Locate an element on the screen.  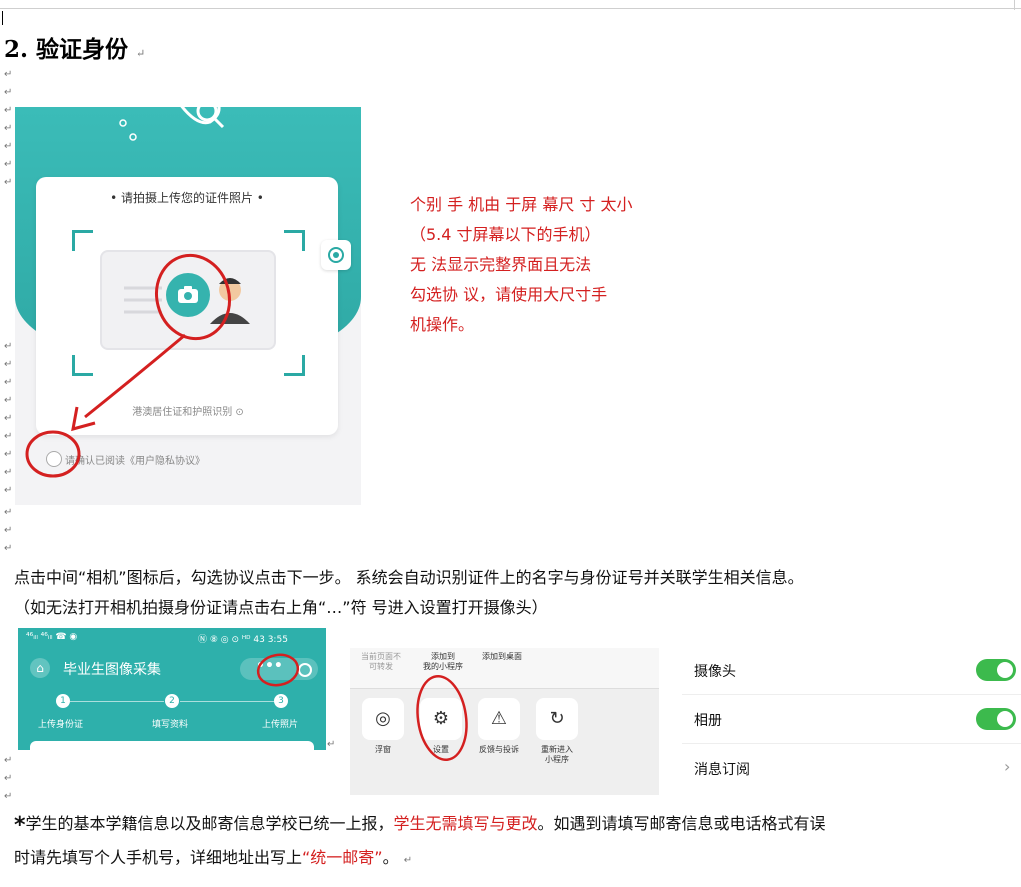
footnote-line-2: 时请先填写个人手机号，详细地址出写上“统一邮寄”。 ↵ is located at coordinates (213, 859).